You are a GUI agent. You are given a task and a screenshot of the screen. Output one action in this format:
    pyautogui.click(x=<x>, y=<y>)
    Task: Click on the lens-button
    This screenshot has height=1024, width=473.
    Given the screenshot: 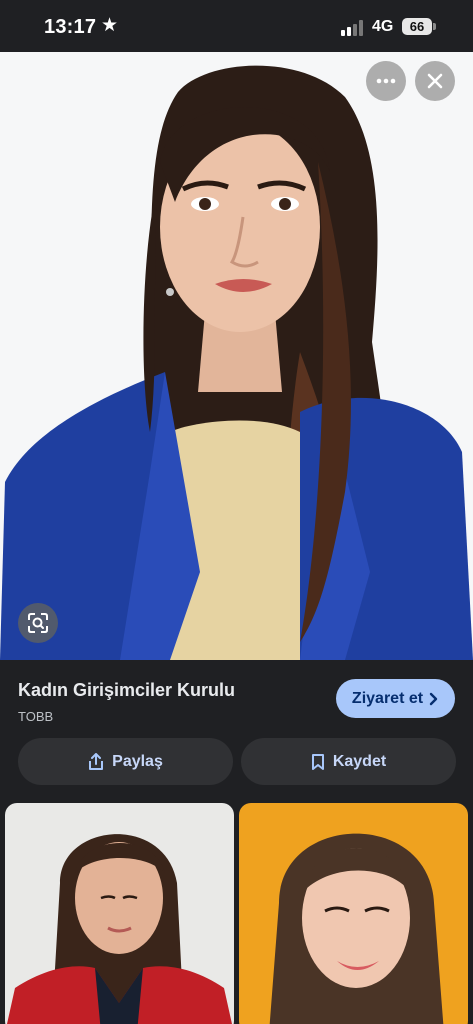 What is the action you would take?
    pyautogui.click(x=38, y=623)
    